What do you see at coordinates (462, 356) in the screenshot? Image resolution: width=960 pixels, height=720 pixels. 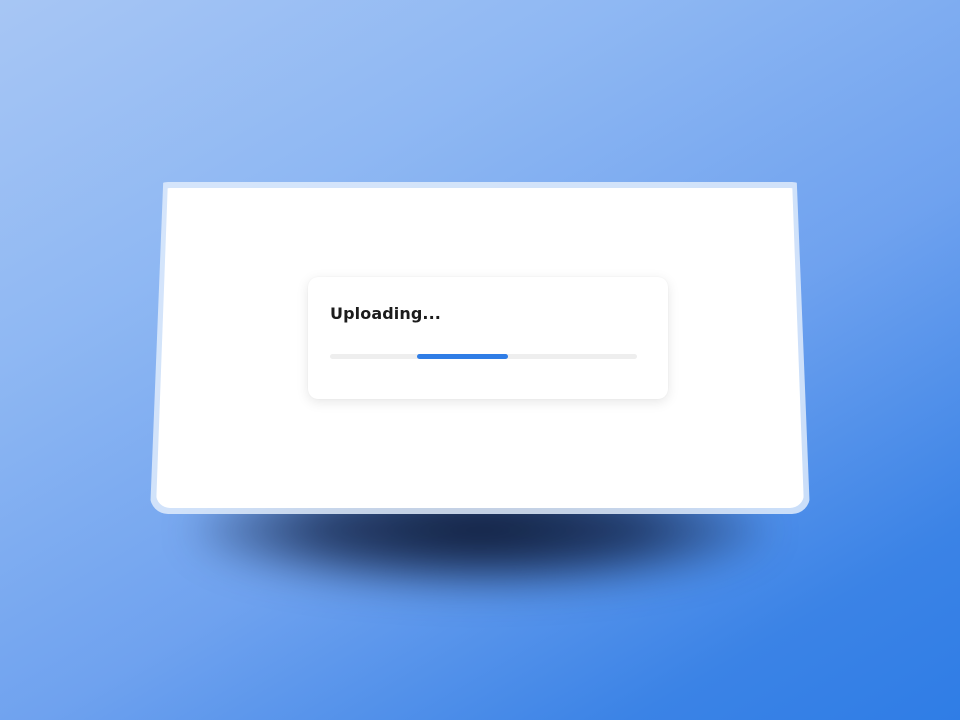 I see `upload-progress-fill` at bounding box center [462, 356].